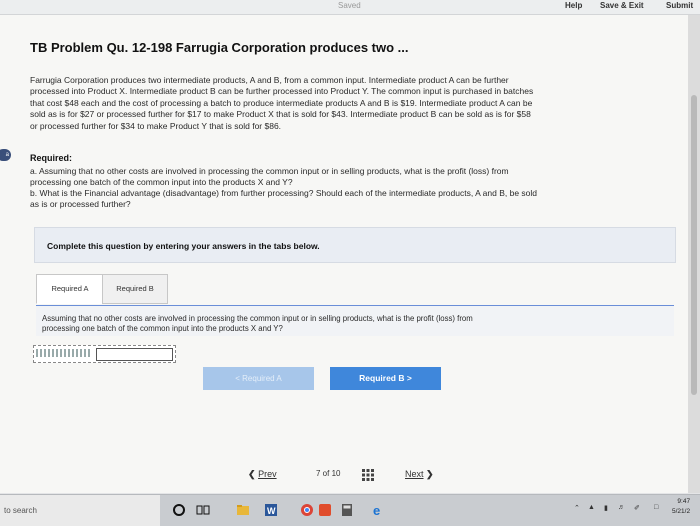 This screenshot has width=700, height=526. Describe the element at coordinates (347, 510) in the screenshot. I see `calculator-icon` at that location.